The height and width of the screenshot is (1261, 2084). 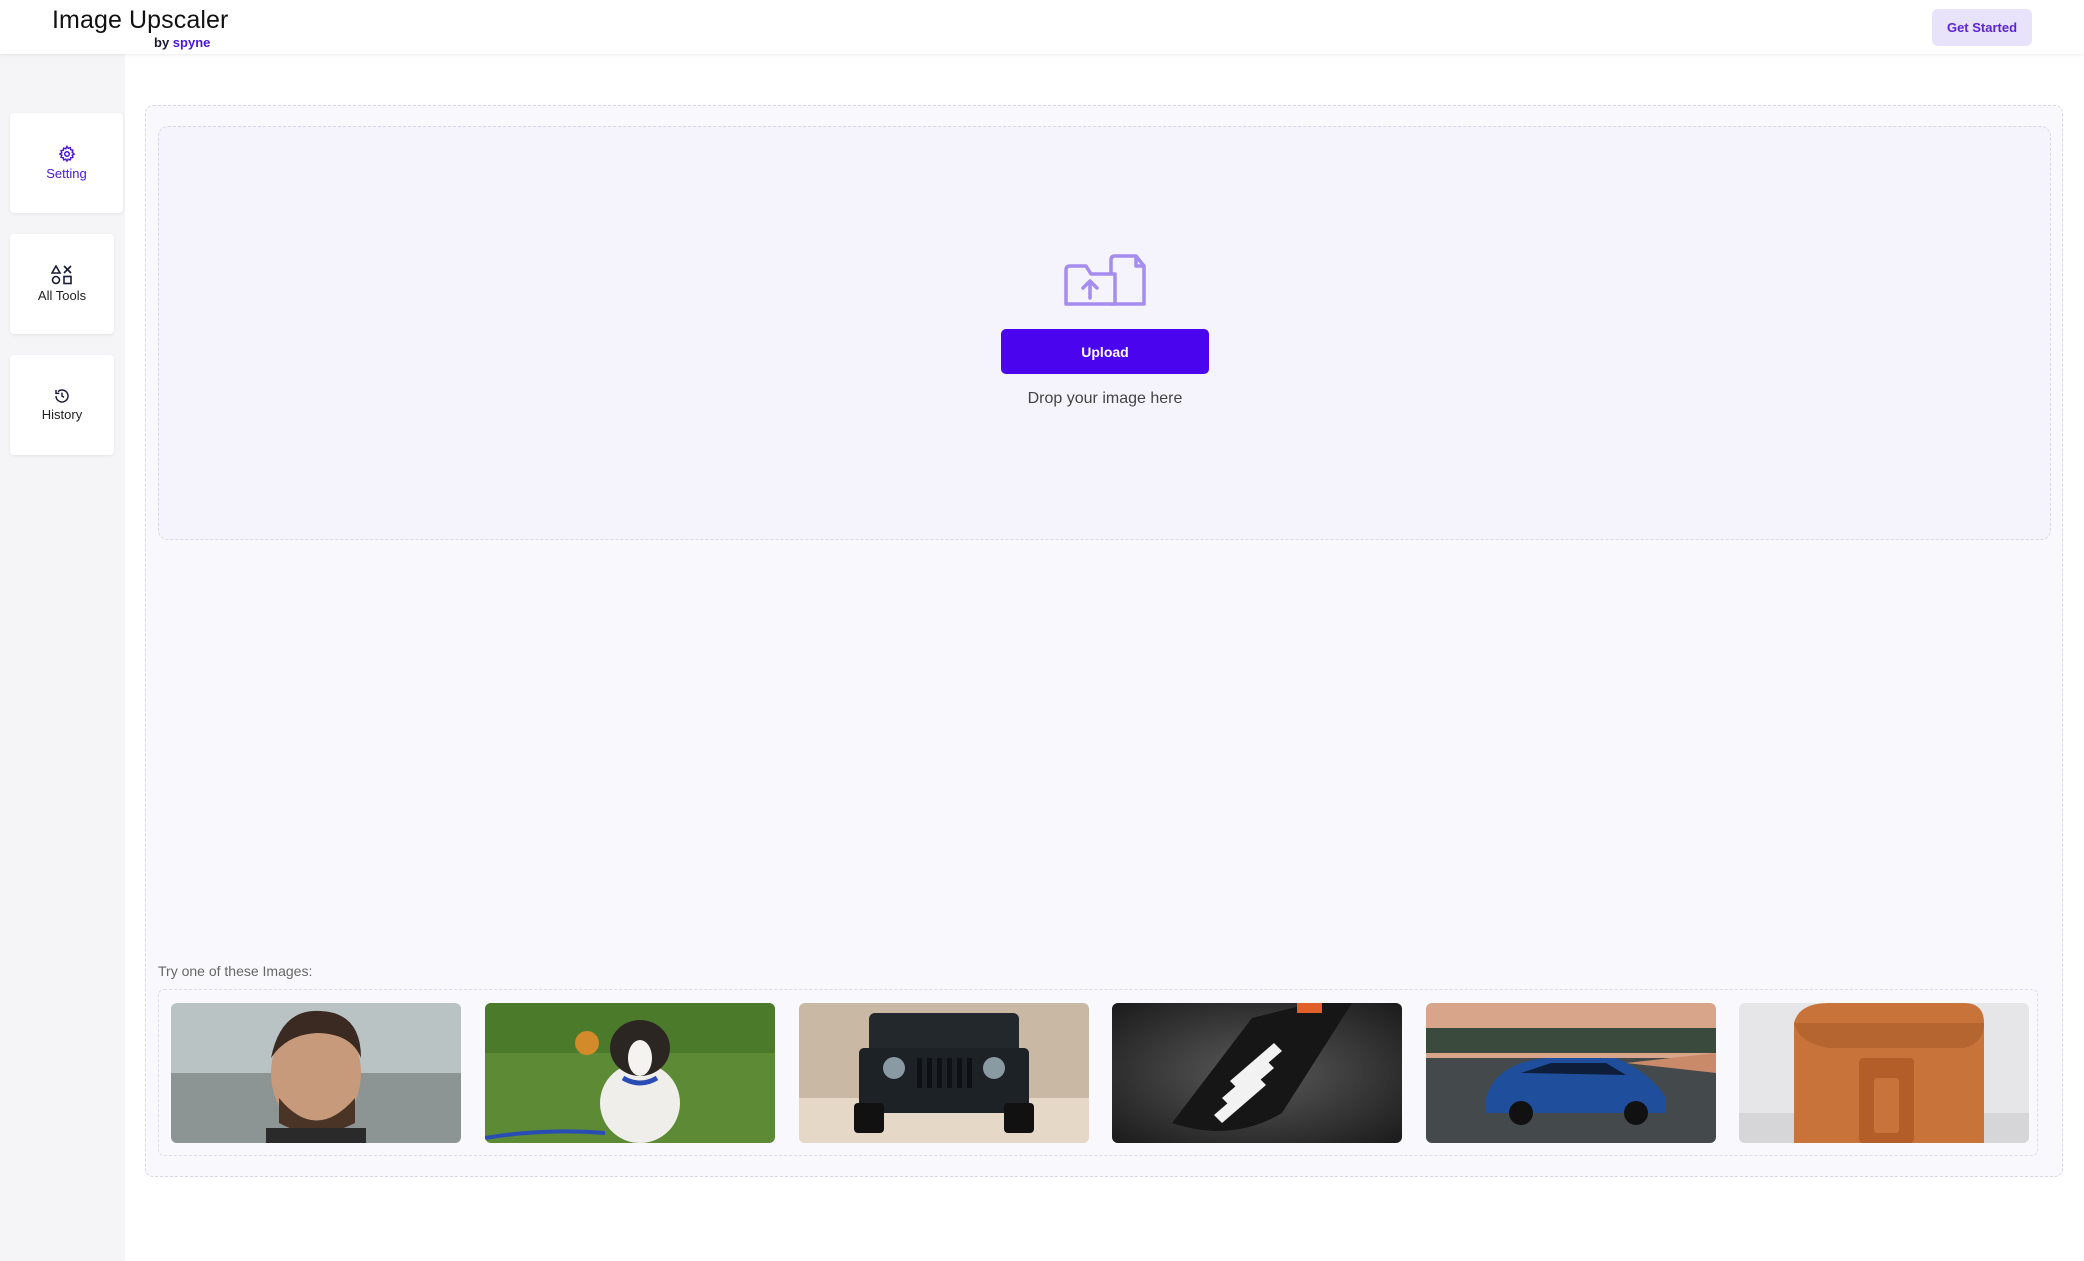 I want to click on sidebar-item-history: History, so click(x=62, y=405).